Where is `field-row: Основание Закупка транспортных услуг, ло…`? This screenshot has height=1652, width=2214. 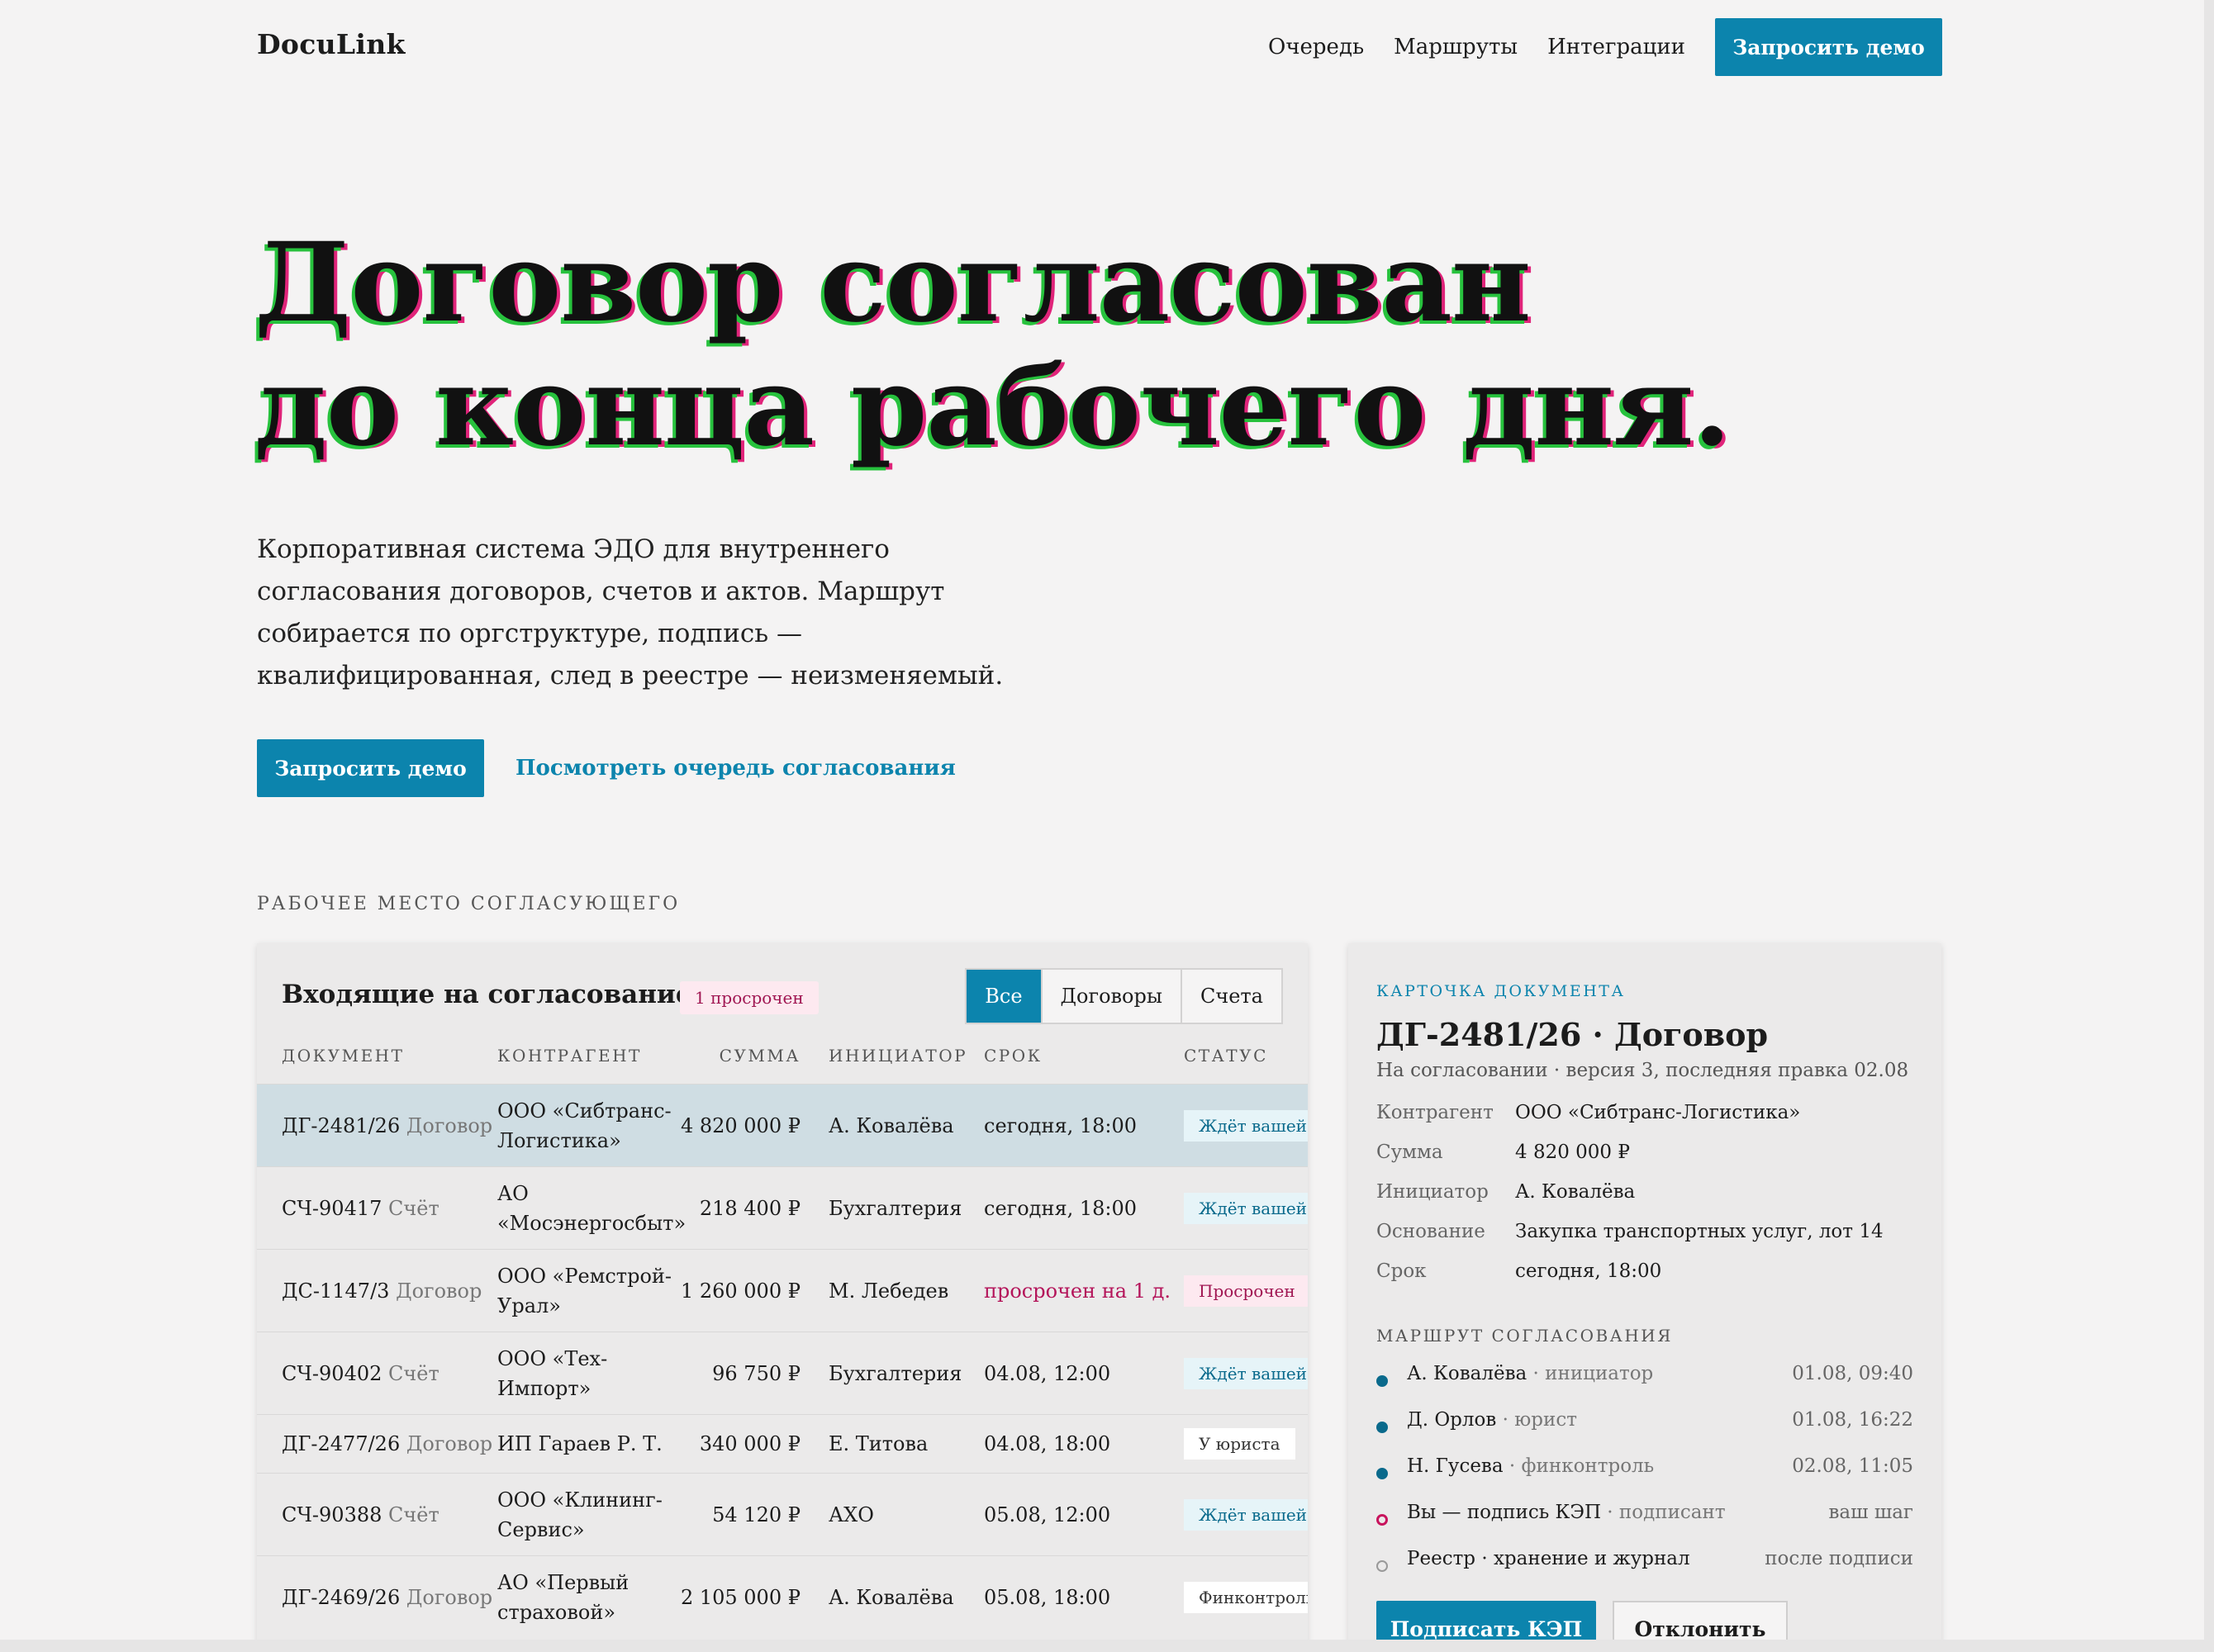
field-row: Основание Закупка транспортных услуг, ло… is located at coordinates (1644, 1240).